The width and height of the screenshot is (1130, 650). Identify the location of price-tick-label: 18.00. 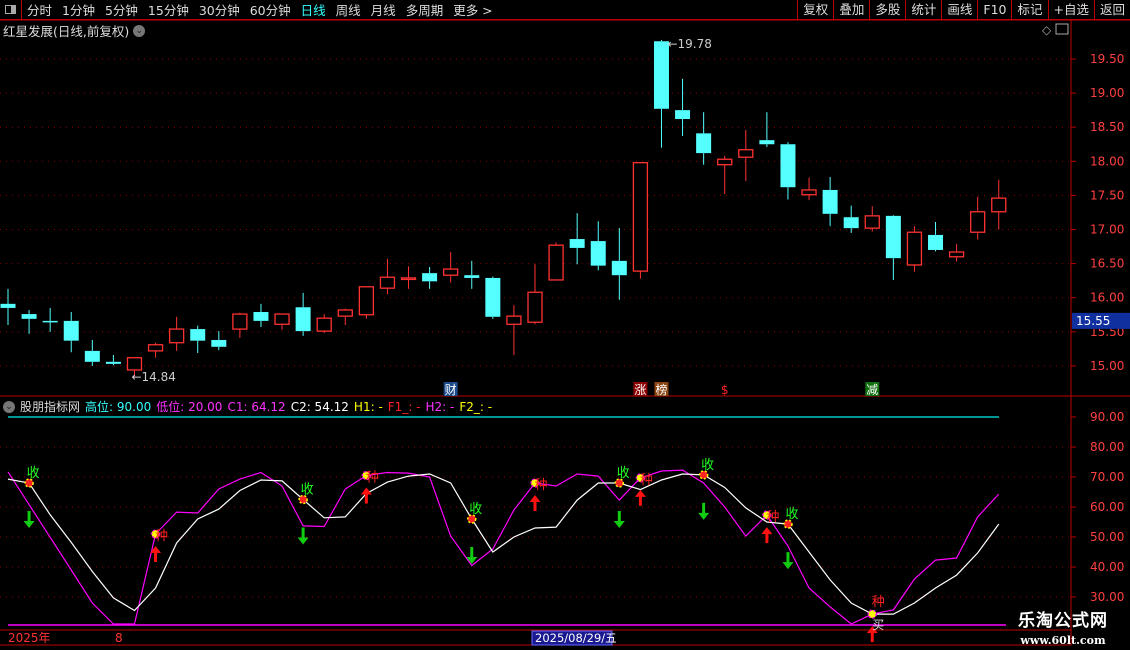
(1107, 161).